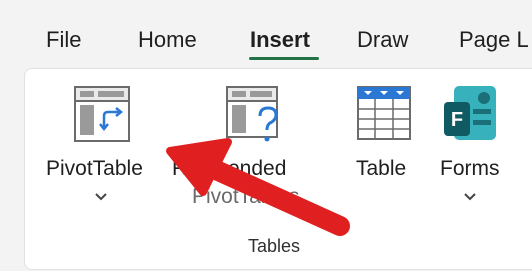 The width and height of the screenshot is (532, 271). Describe the element at coordinates (280, 40) in the screenshot. I see `tab-insert: Insert` at that location.